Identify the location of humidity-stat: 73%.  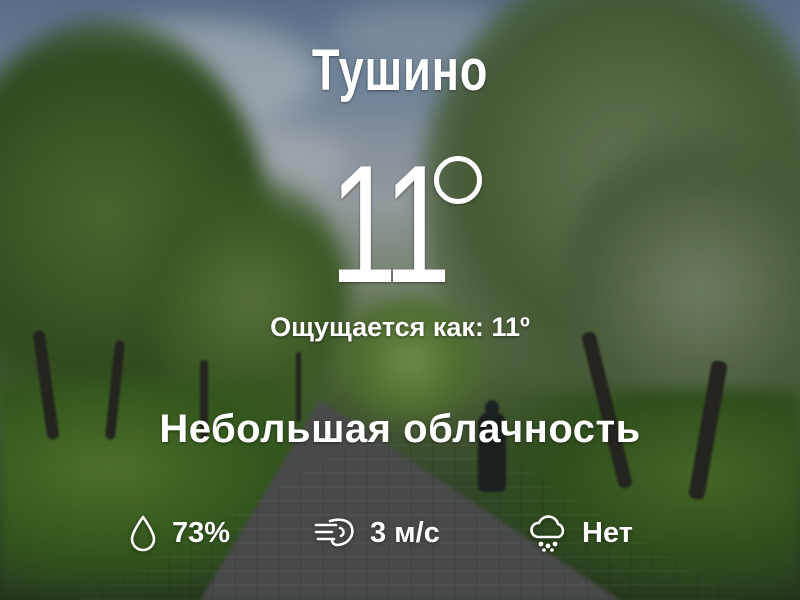
(179, 533).